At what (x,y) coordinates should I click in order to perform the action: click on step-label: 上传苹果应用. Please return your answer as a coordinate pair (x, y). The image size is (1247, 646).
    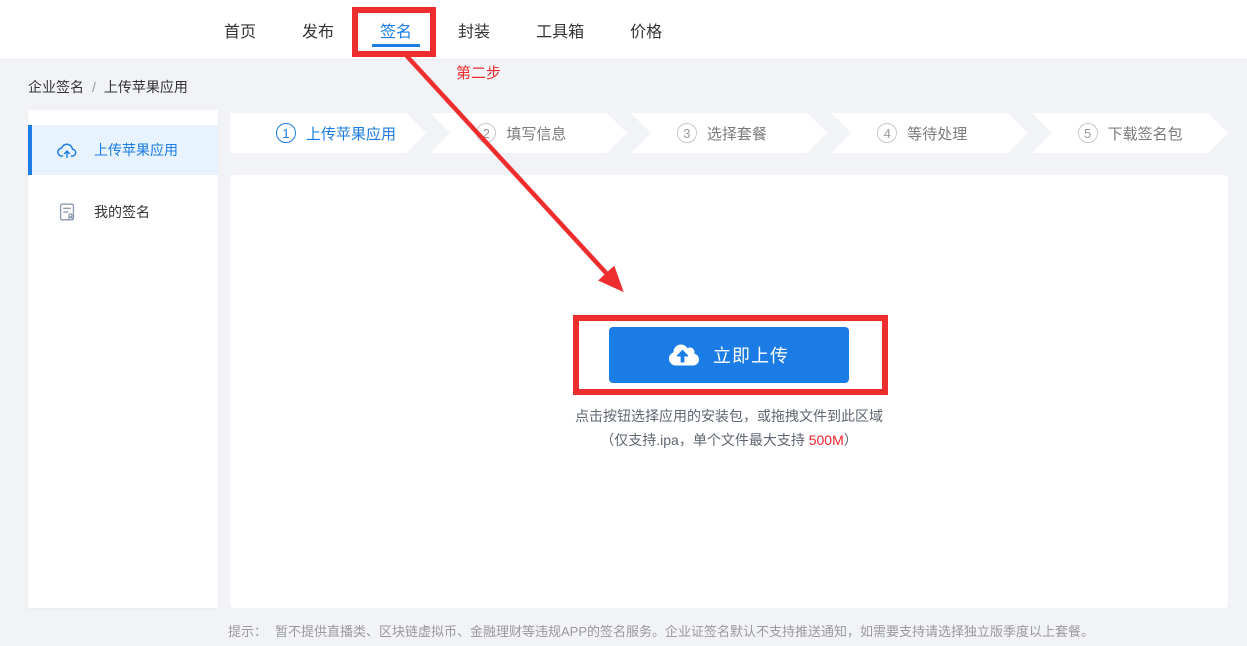
    Looking at the image, I should click on (351, 134).